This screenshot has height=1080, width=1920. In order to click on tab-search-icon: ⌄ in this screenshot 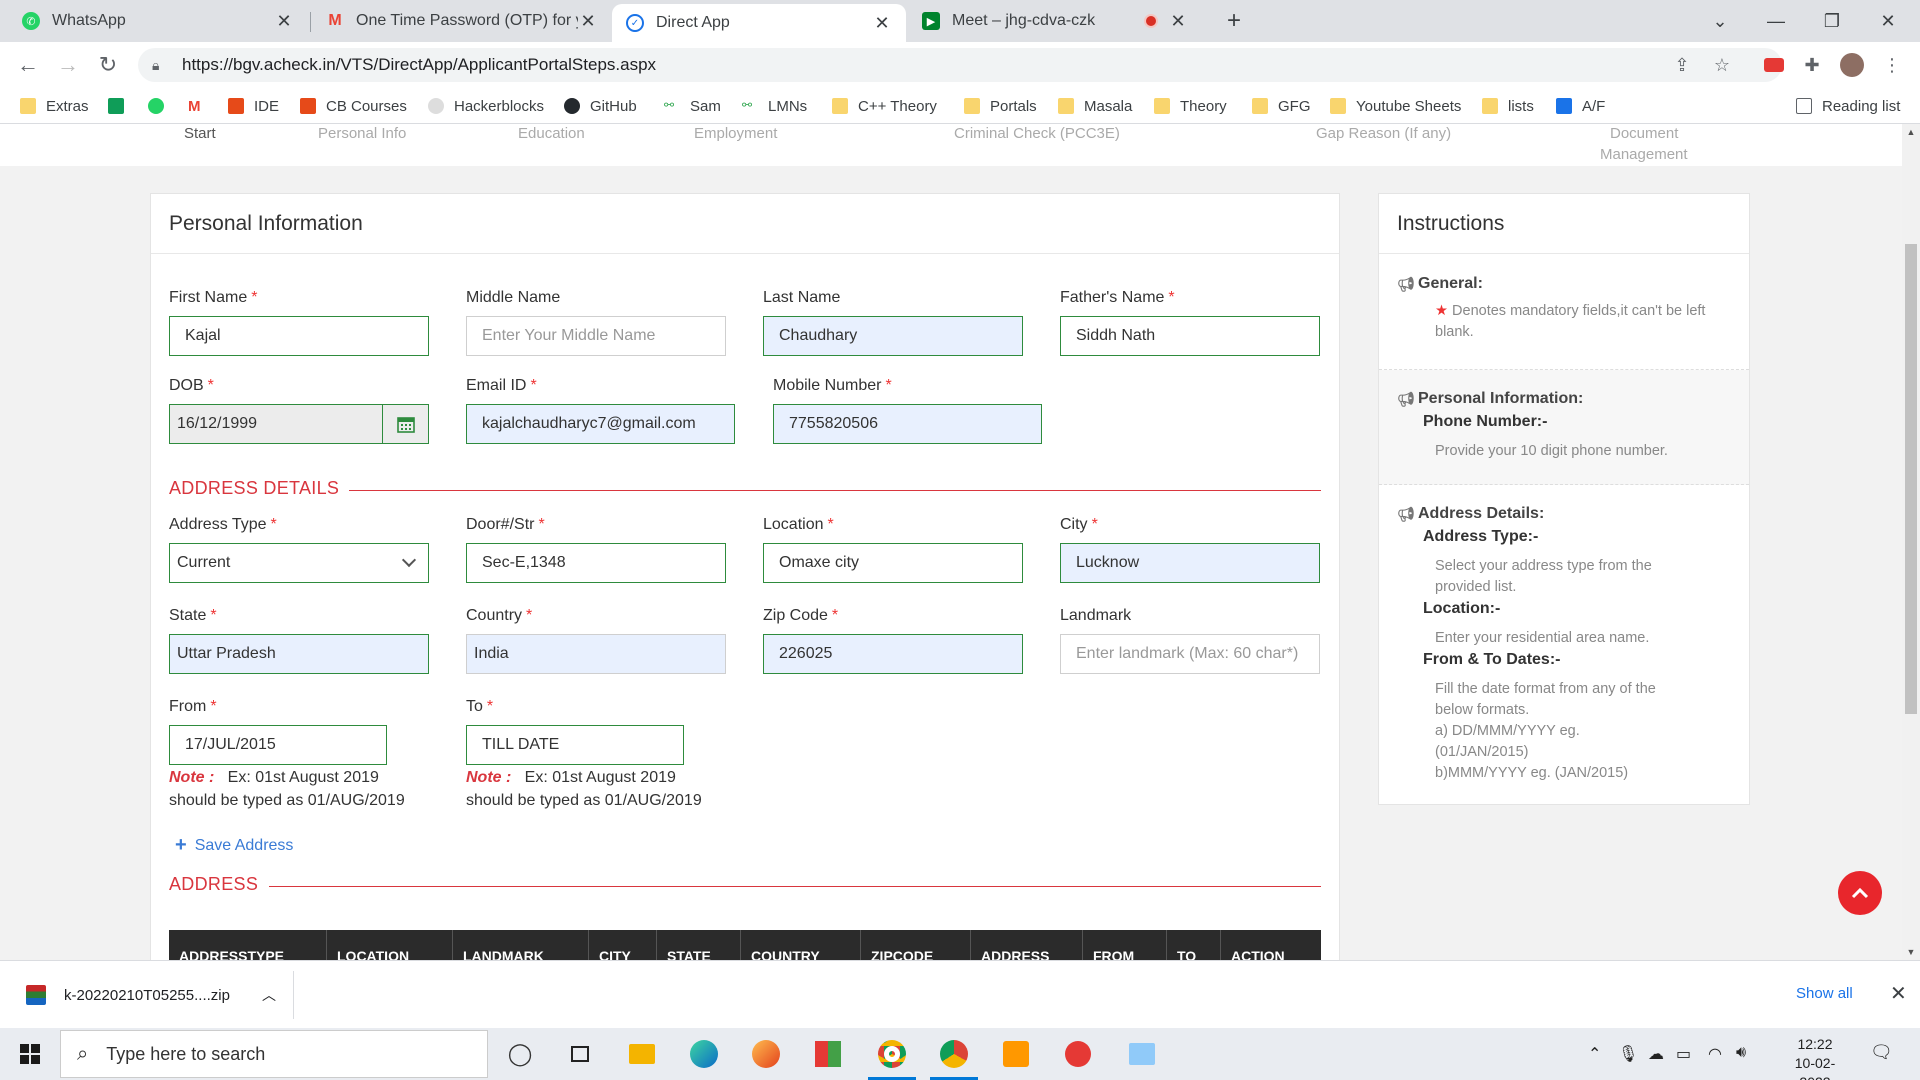, I will do `click(1720, 21)`.